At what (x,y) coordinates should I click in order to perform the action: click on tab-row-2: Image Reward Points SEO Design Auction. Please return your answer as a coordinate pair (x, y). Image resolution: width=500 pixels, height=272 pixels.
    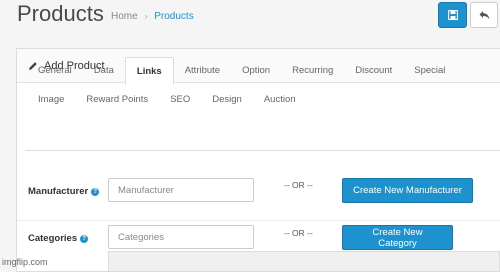
    Looking at the image, I should click on (167, 100).